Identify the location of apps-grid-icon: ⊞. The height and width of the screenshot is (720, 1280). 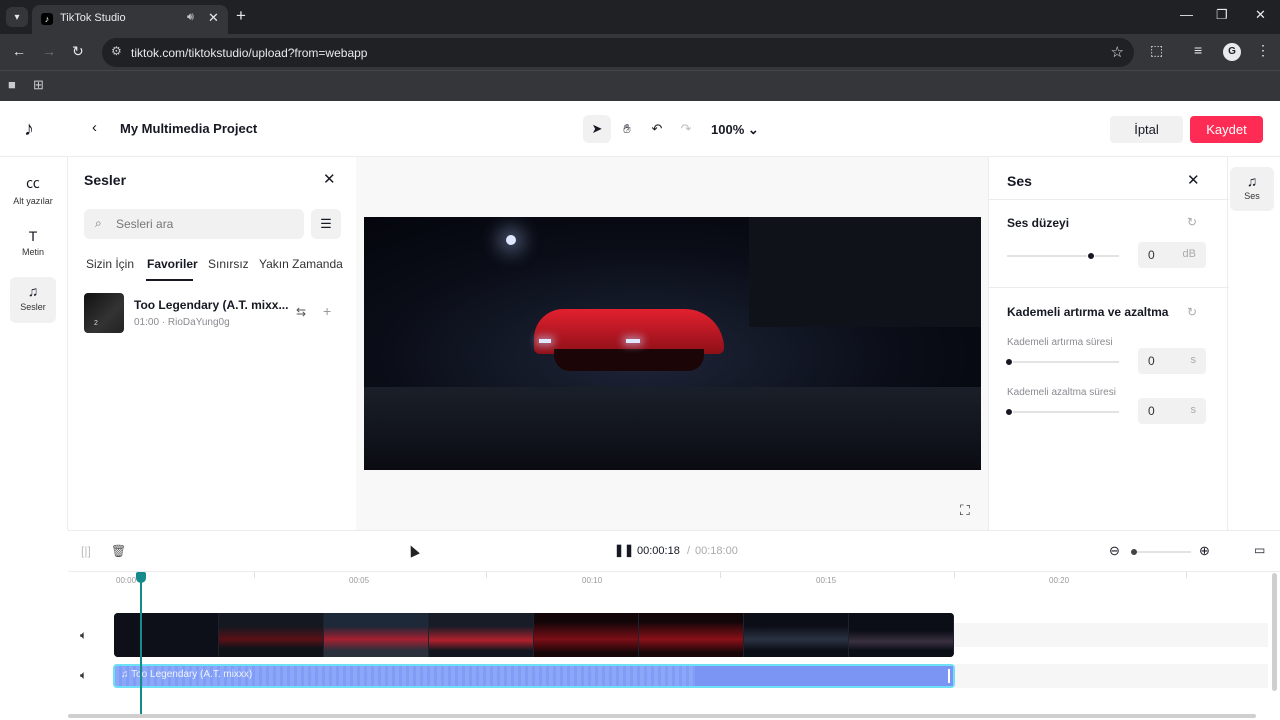
(38, 85).